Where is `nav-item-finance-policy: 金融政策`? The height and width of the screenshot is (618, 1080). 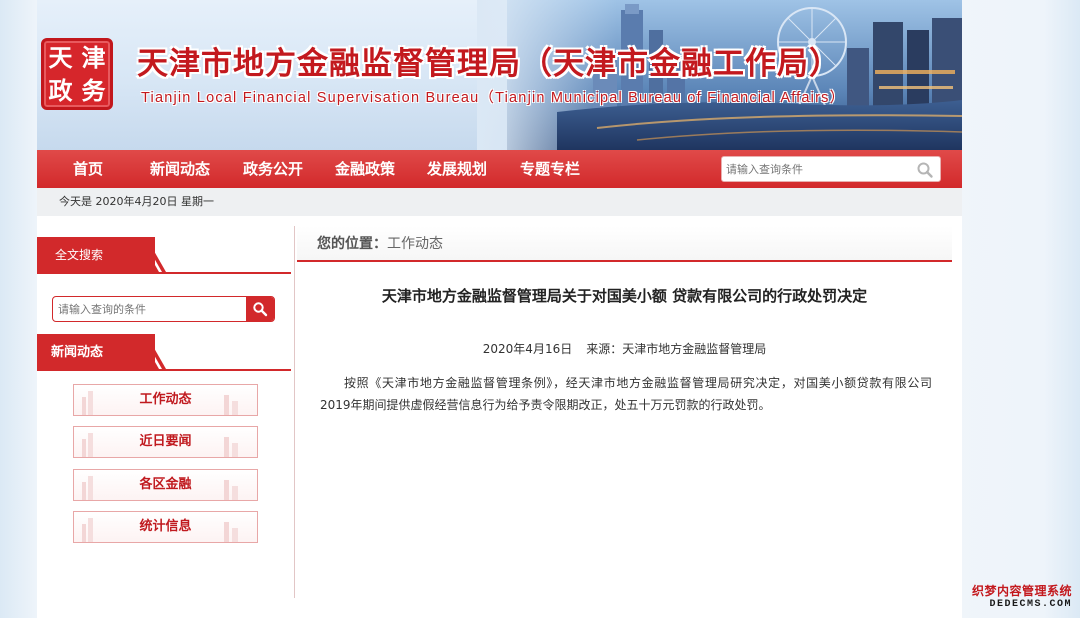 nav-item-finance-policy: 金融政策 is located at coordinates (365, 169).